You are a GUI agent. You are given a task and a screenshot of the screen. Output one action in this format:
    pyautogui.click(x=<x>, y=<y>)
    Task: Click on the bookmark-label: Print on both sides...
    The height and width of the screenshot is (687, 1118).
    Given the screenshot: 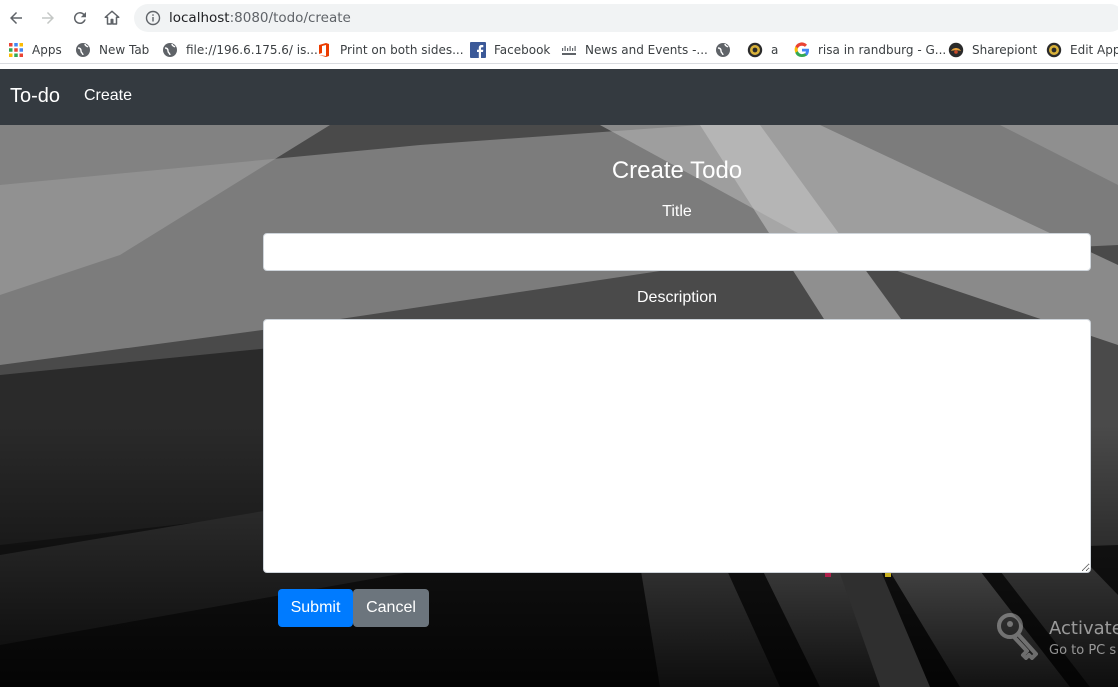 What is the action you would take?
    pyautogui.click(x=402, y=50)
    